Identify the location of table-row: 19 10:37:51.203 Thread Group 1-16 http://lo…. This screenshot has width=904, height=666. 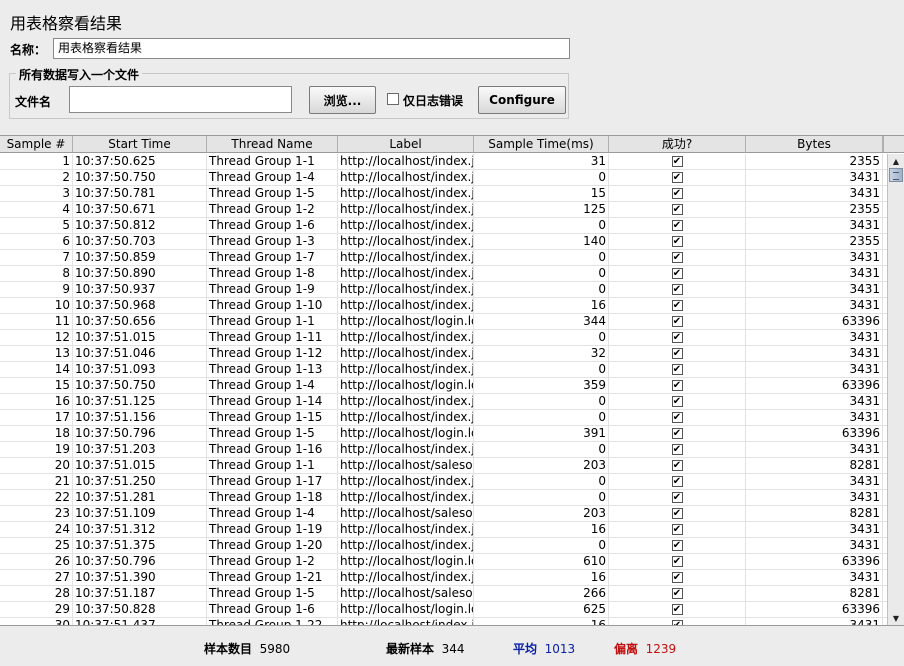
(443, 450).